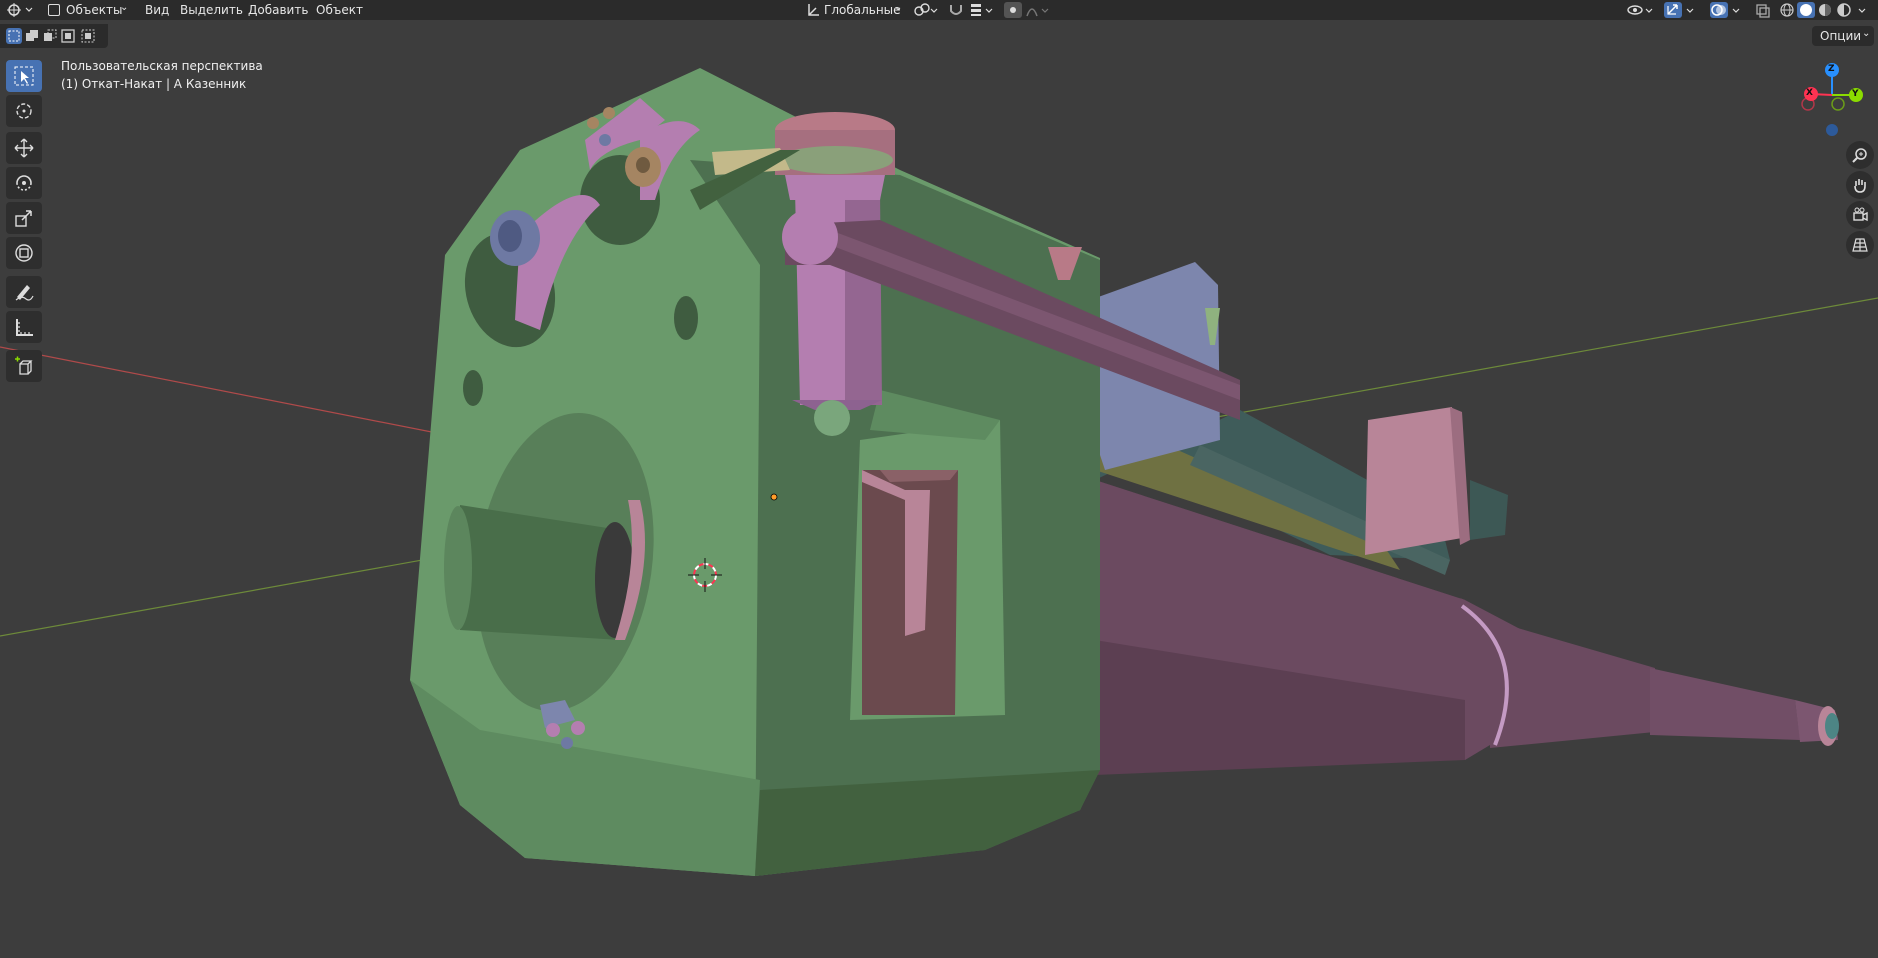  I want to click on ruler-icon, so click(24, 327).